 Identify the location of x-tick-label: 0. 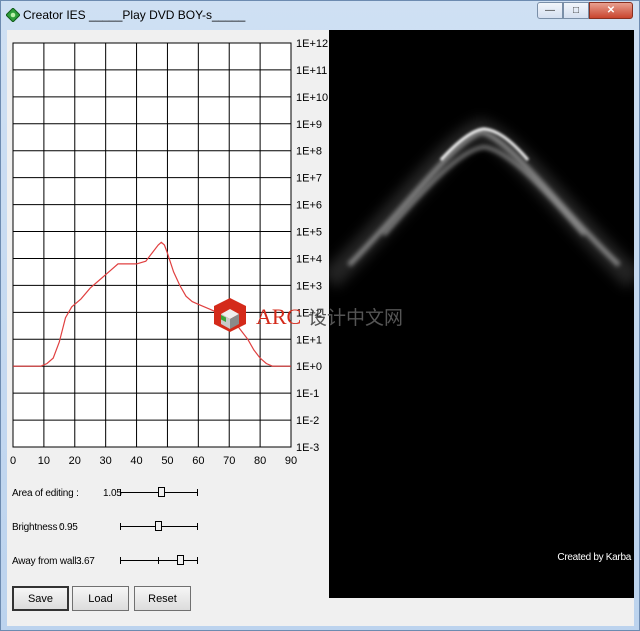
(13, 461).